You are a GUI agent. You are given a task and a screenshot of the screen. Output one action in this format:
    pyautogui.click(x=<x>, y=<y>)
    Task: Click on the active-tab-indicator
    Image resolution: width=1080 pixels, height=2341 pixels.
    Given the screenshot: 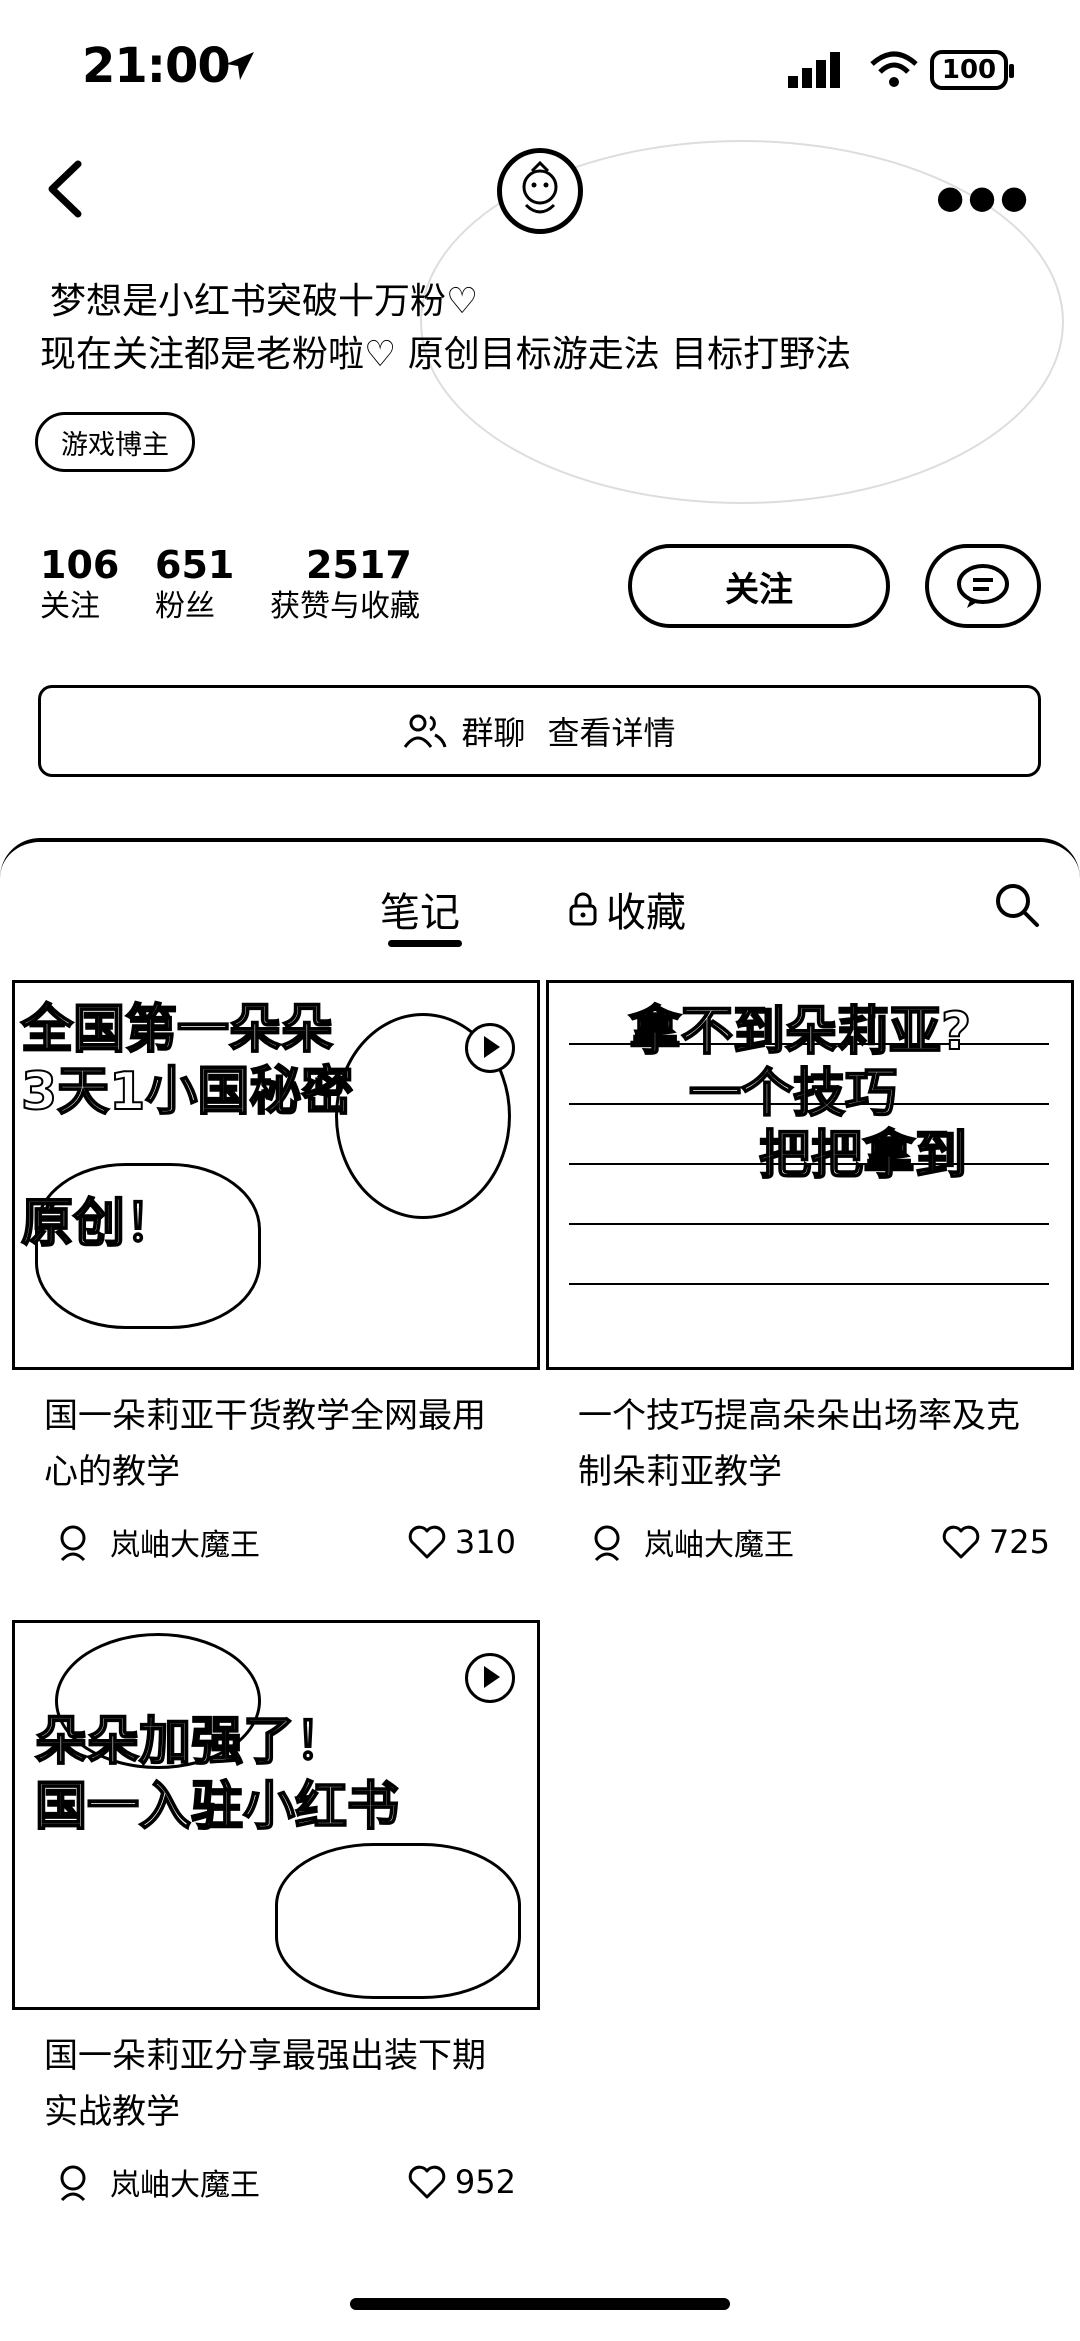 What is the action you would take?
    pyautogui.click(x=425, y=943)
    